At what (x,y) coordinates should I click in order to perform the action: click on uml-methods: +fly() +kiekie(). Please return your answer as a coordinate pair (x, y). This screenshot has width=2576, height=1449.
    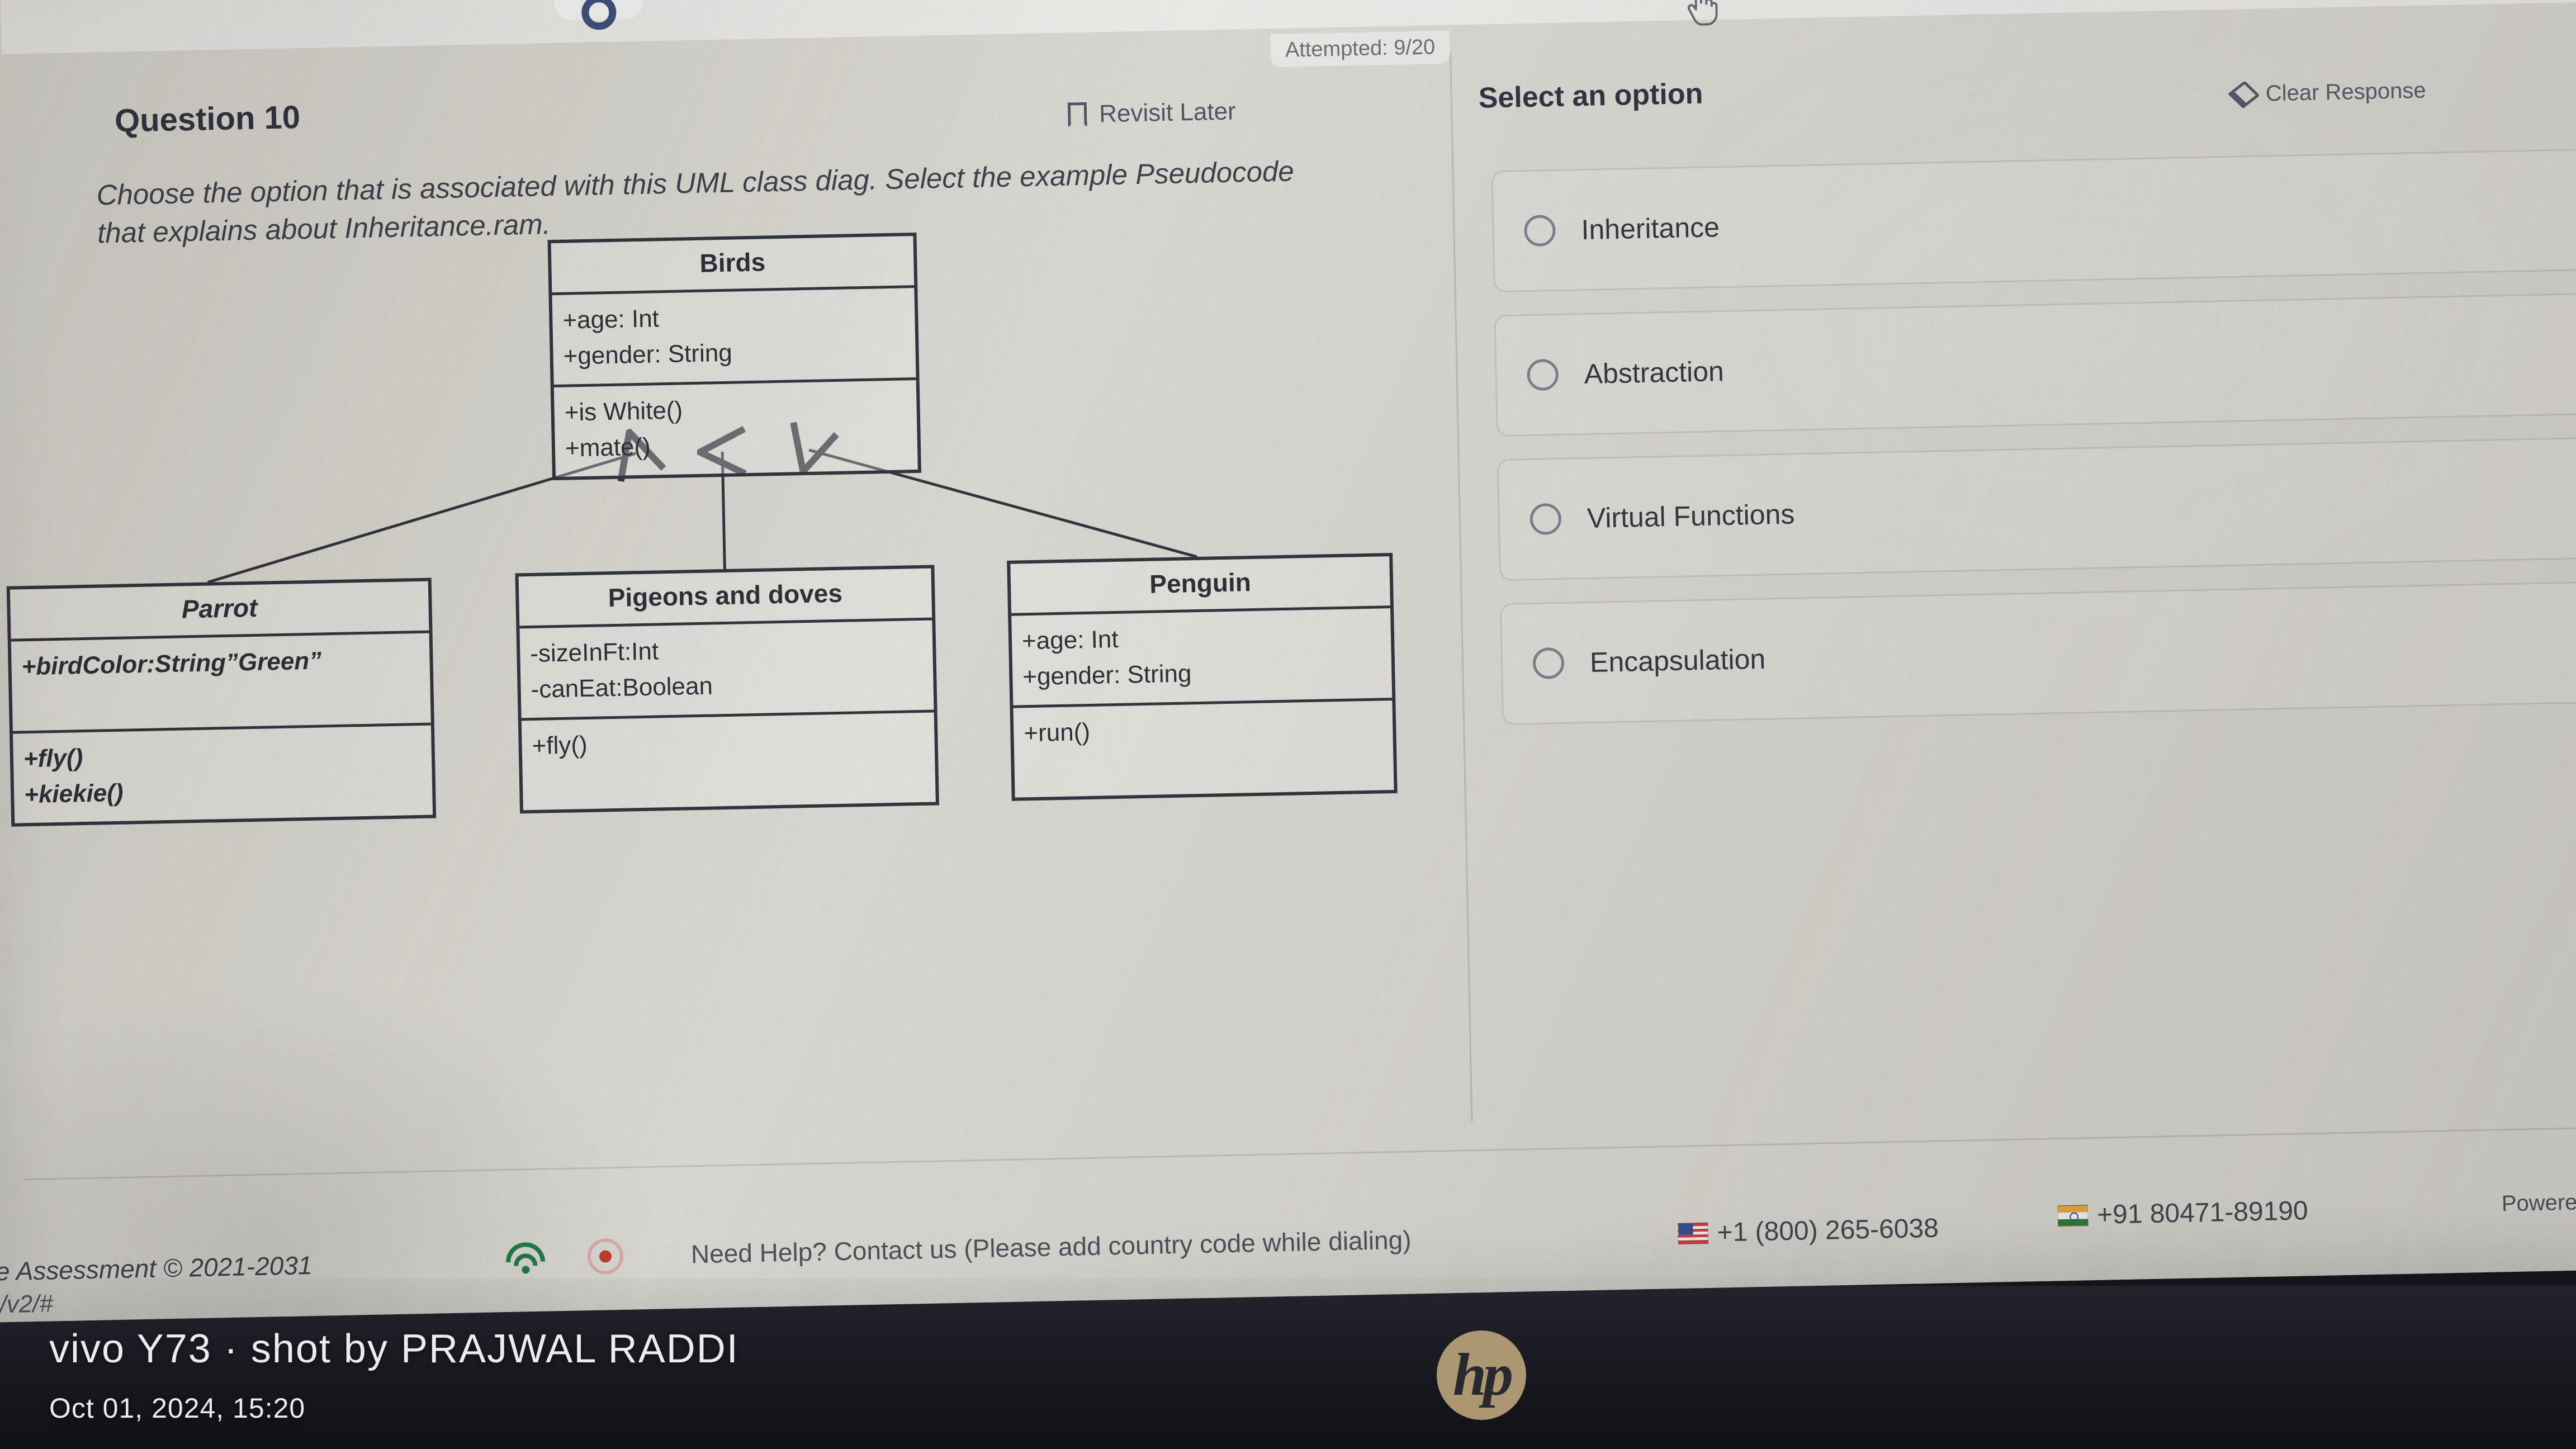
    Looking at the image, I should click on (223, 772).